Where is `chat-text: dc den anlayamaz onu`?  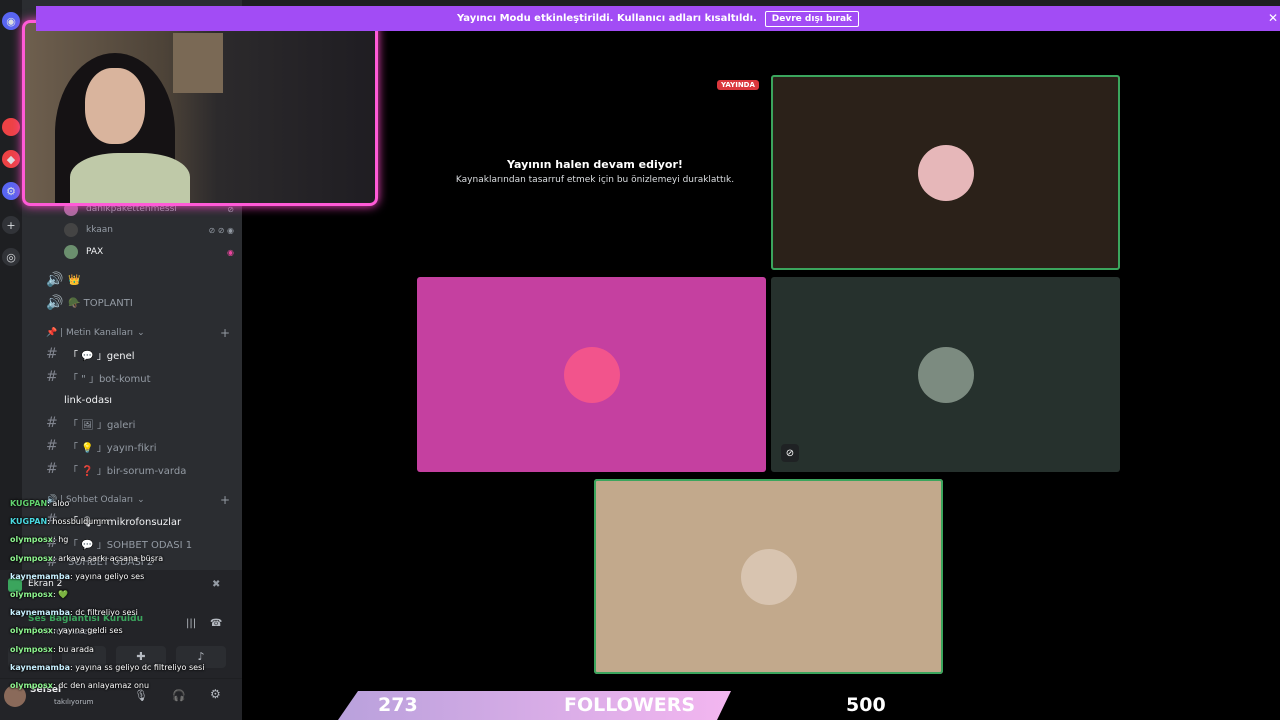 chat-text: dc den anlayamaz onu is located at coordinates (104, 685).